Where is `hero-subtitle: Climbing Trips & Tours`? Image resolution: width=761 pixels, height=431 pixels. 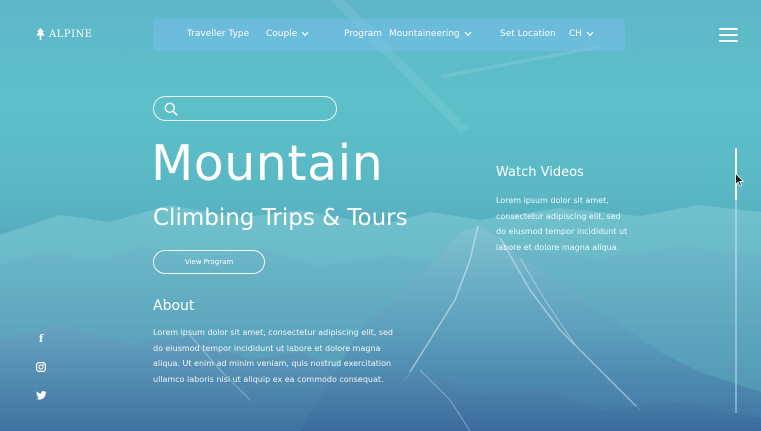
hero-subtitle: Climbing Trips & Tours is located at coordinates (280, 218).